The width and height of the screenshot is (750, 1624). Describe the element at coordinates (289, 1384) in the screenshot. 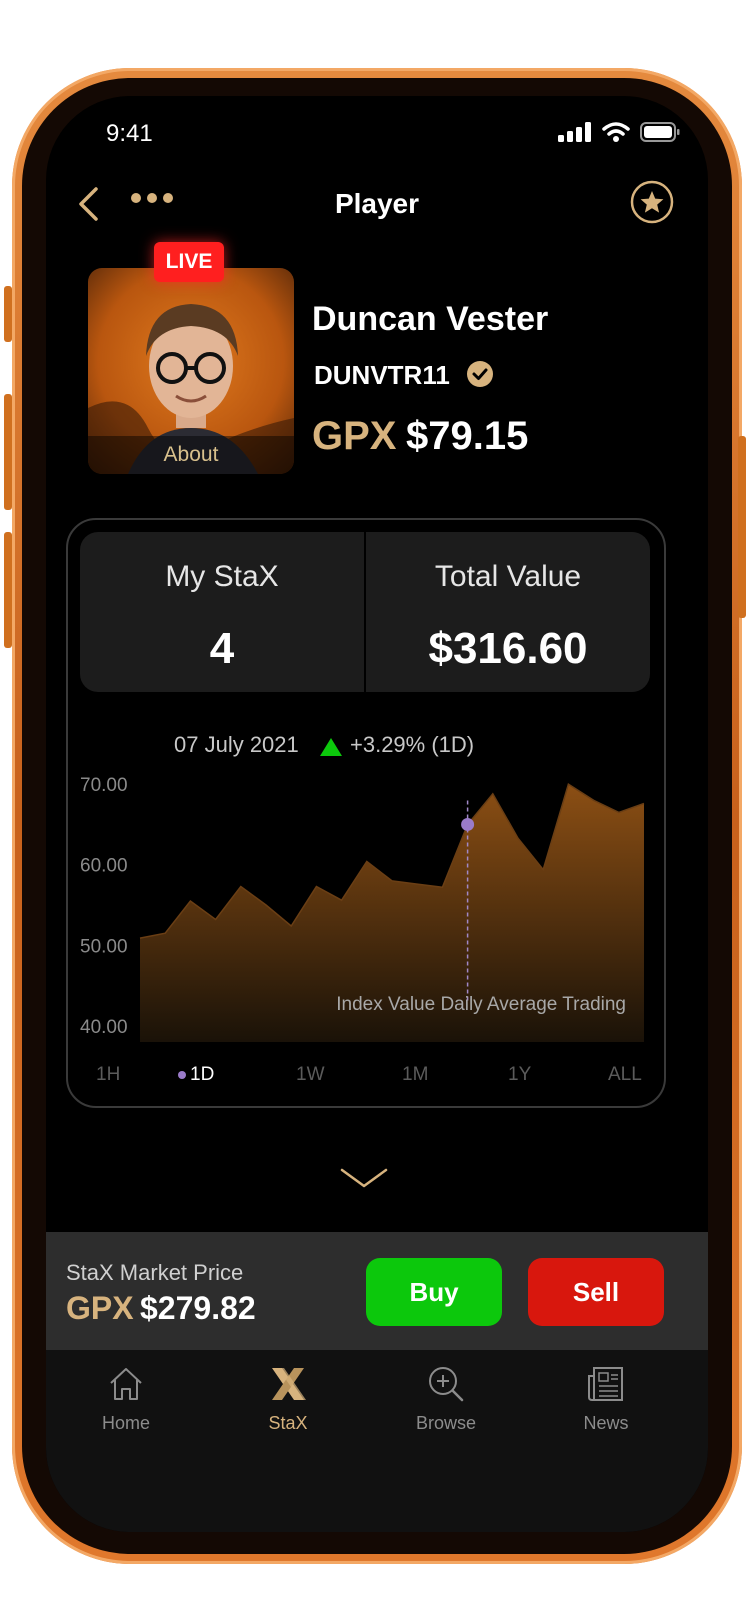

I see `stax-logo-icon` at that location.